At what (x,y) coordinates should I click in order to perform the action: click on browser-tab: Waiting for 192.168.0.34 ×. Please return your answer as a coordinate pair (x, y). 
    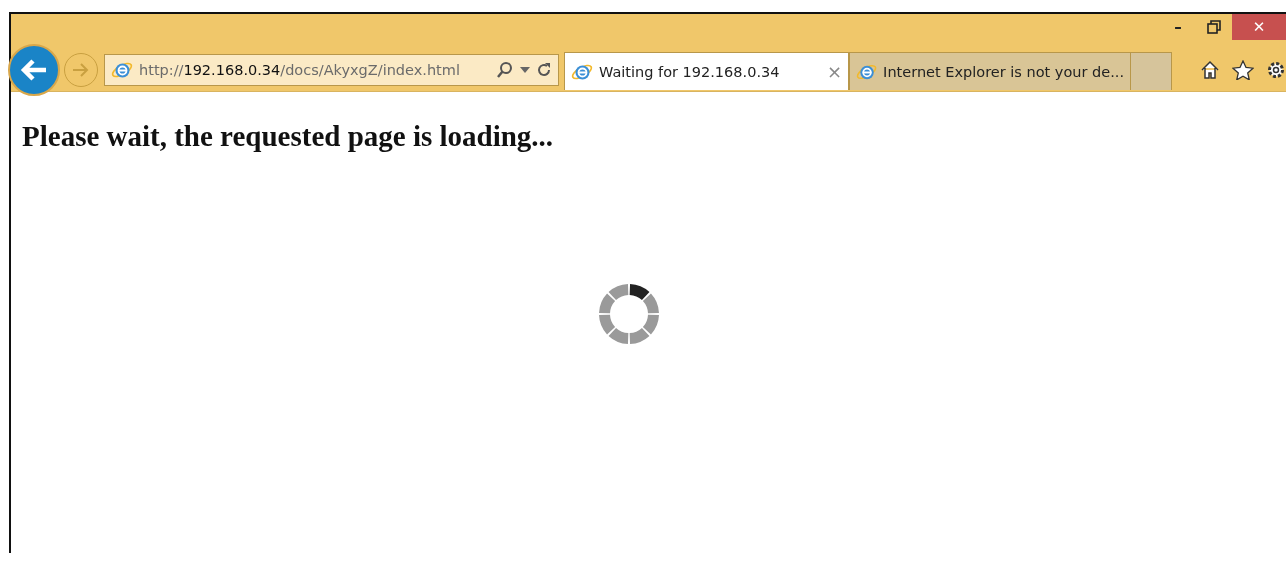
    Looking at the image, I should click on (706, 71).